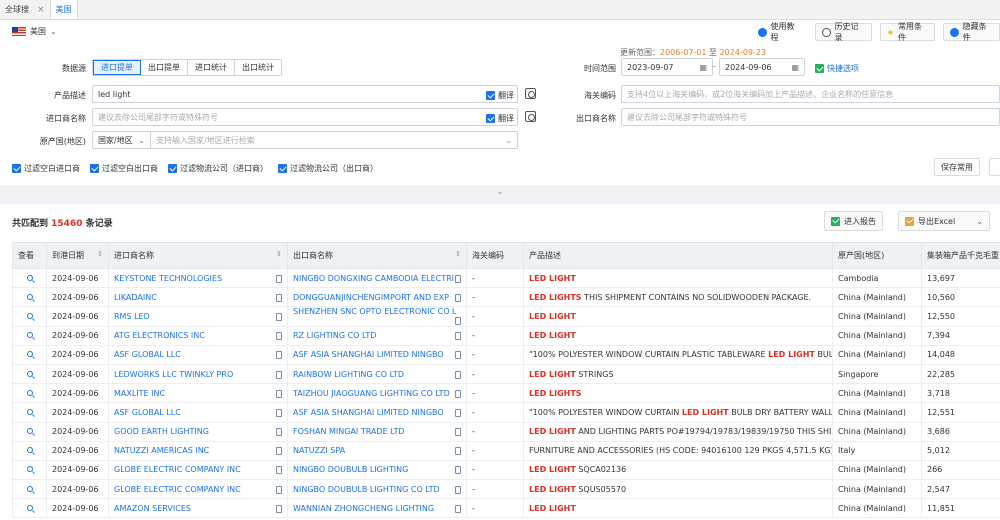 The width and height of the screenshot is (1000, 520). Describe the element at coordinates (667, 67) in the screenshot. I see `date-start-field: 2023-09-07 ▦` at that location.